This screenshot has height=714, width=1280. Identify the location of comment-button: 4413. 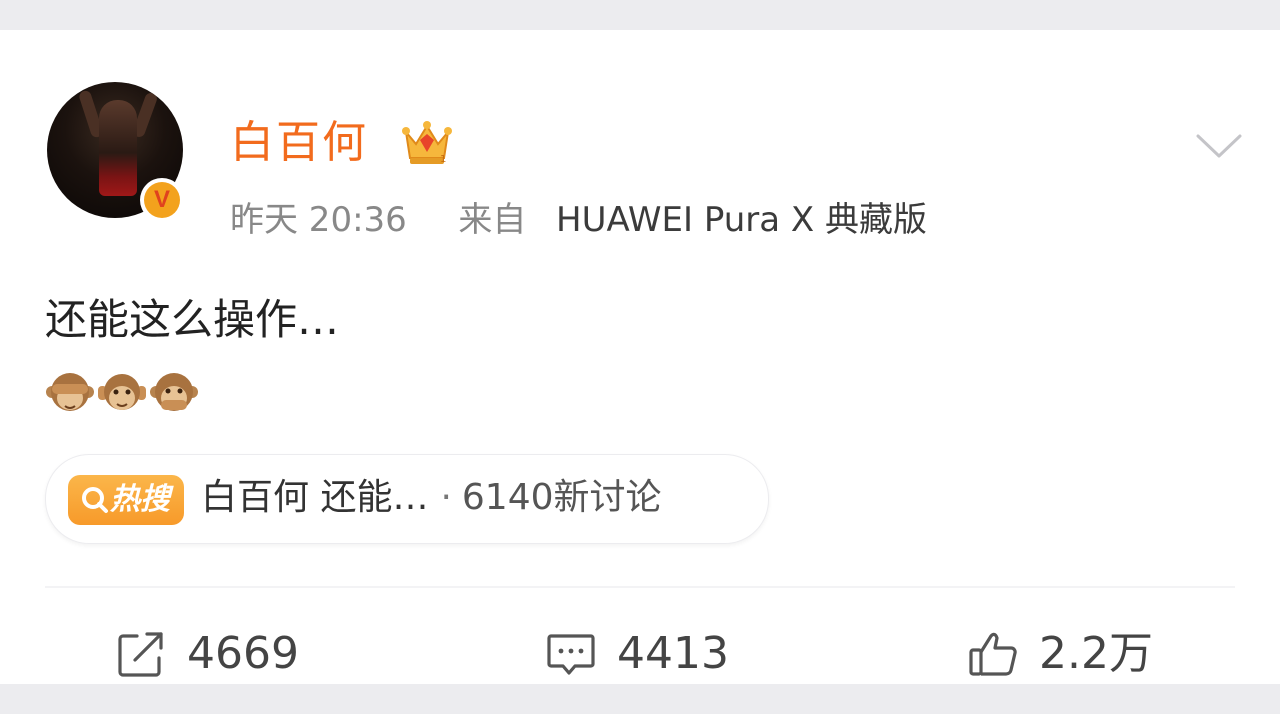
(637, 654).